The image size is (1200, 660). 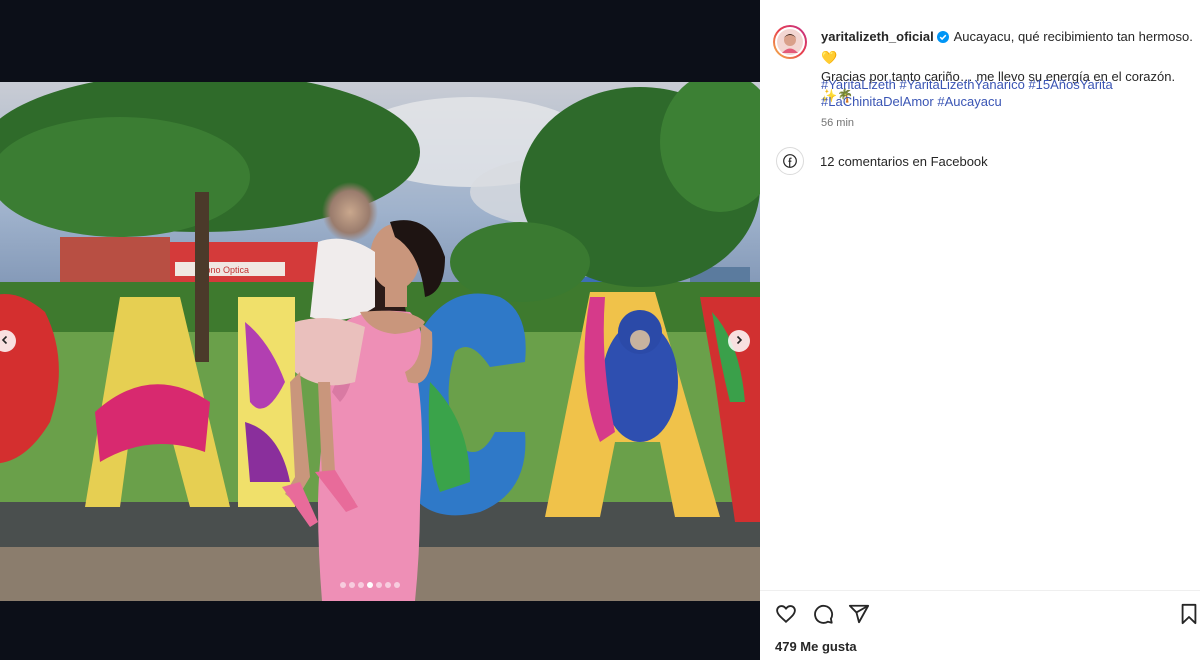 What do you see at coordinates (1189, 616) in the screenshot?
I see `bookmark-icon` at bounding box center [1189, 616].